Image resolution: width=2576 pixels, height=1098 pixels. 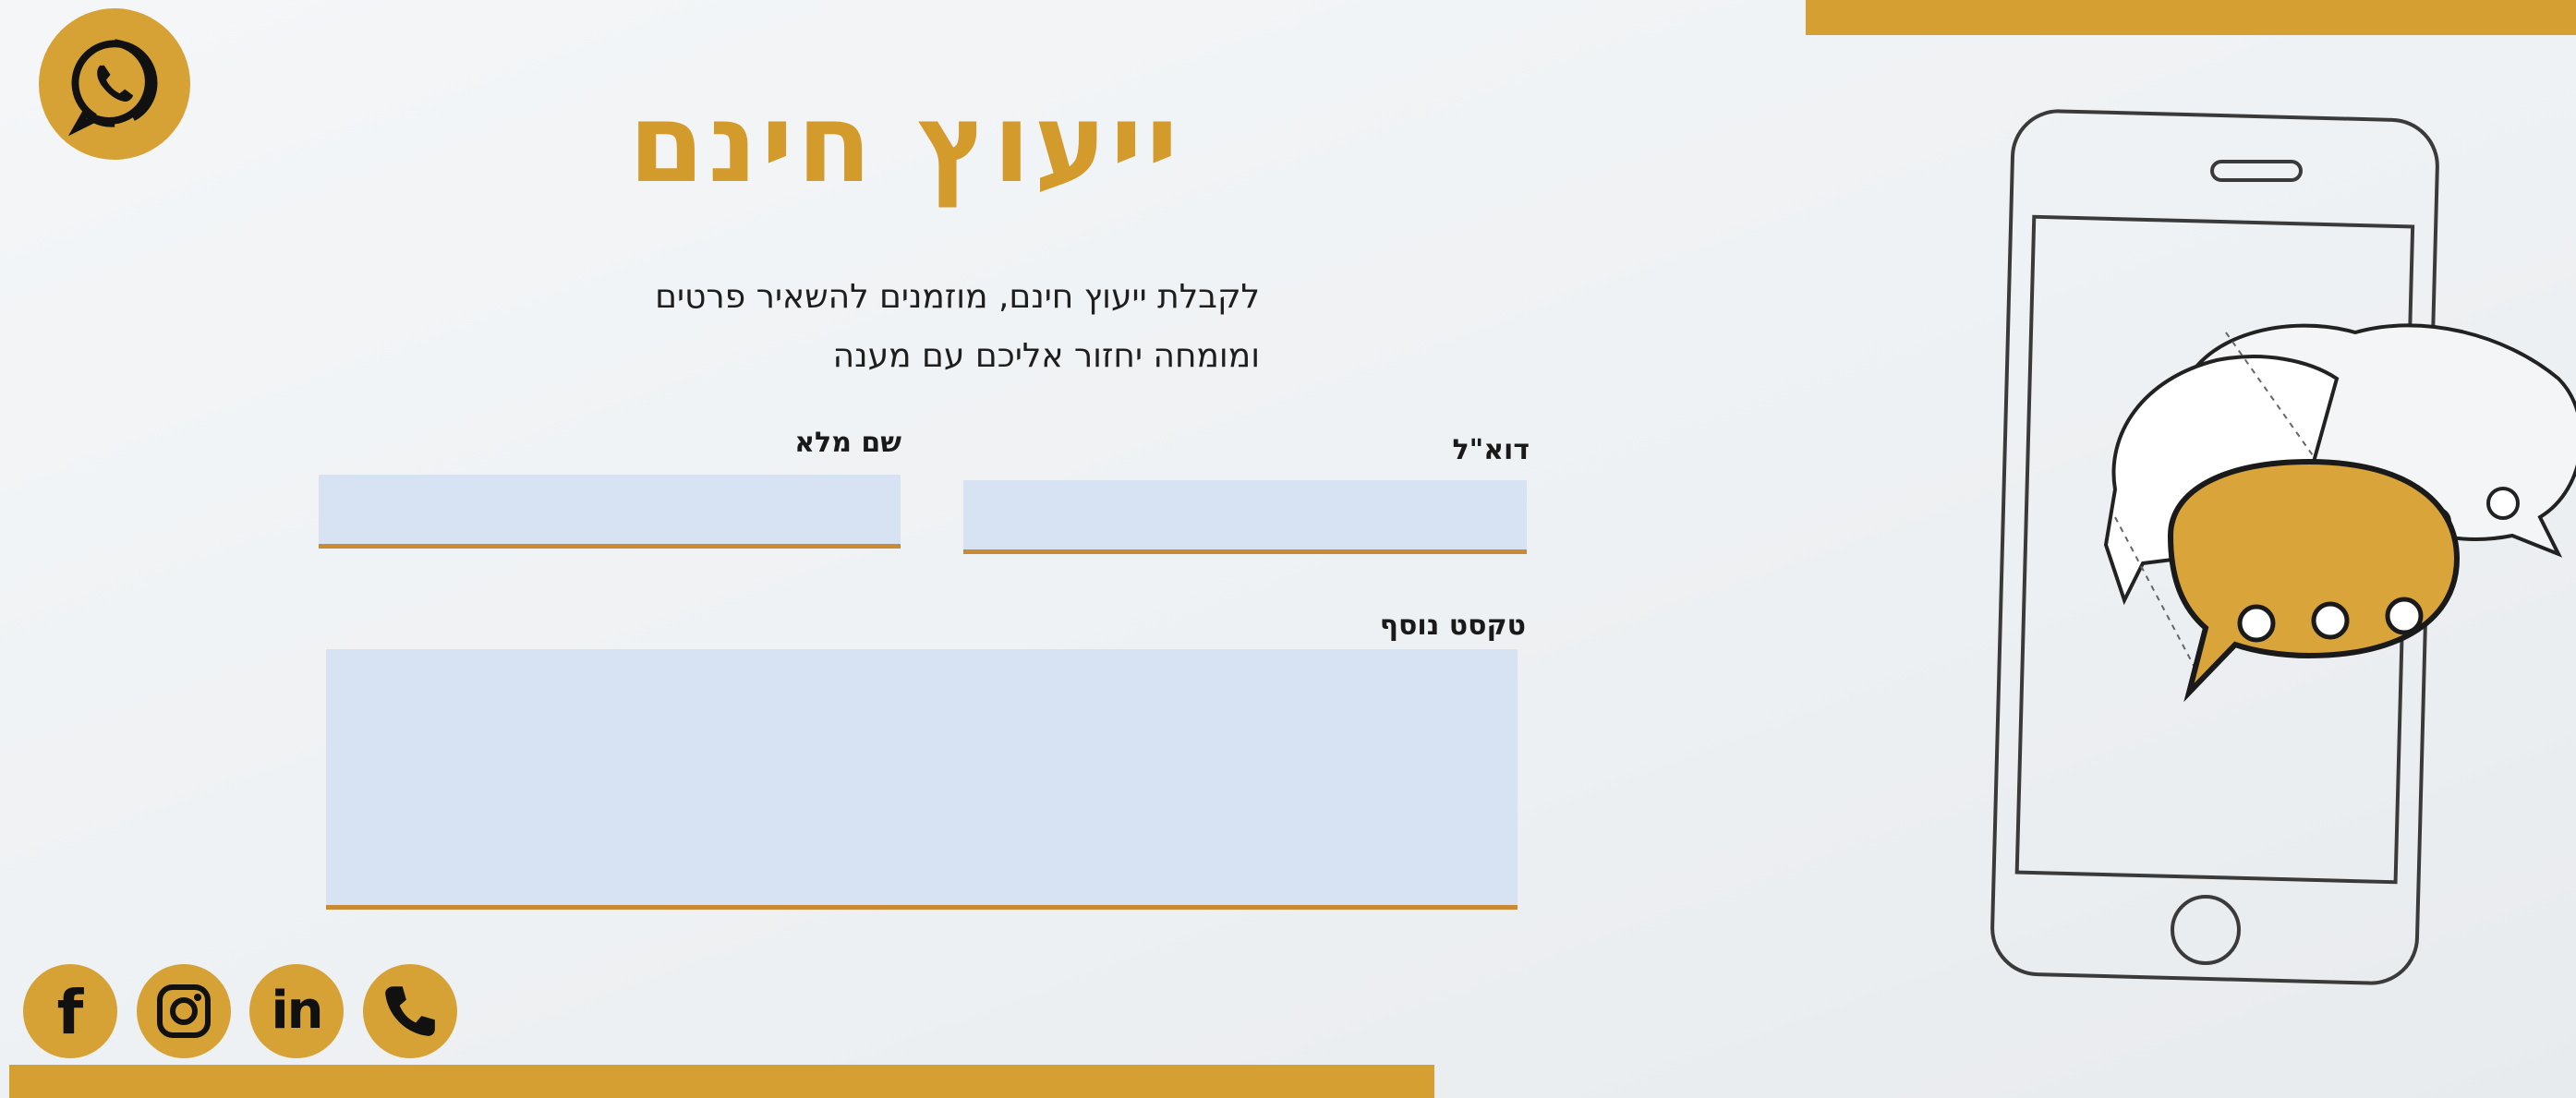 I want to click on description-line-2: ומומחה יחזור אליכם עם מענה, so click(x=1046, y=356).